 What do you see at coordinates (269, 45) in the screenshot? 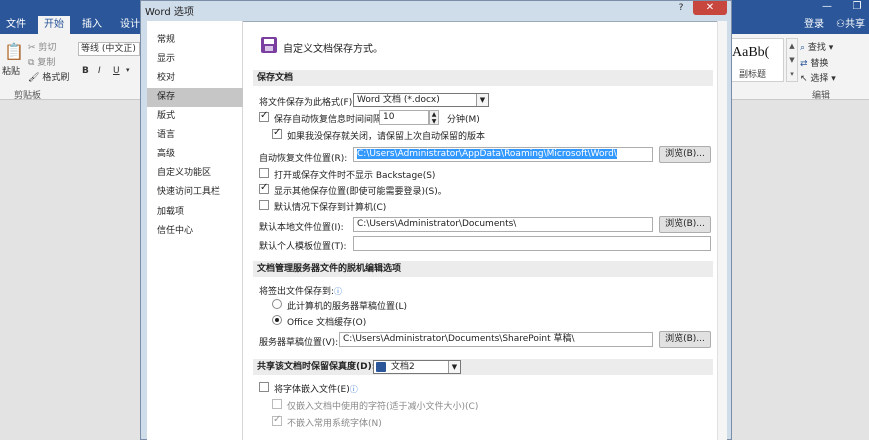
I see `save-icon` at bounding box center [269, 45].